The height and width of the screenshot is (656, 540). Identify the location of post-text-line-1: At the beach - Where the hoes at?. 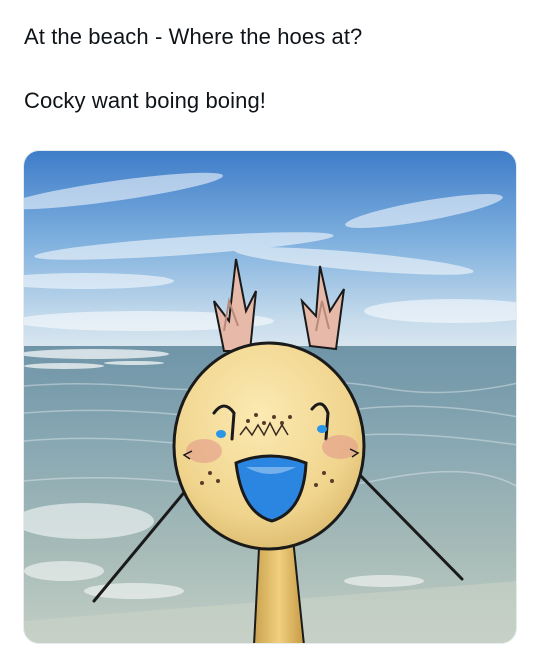
(193, 36).